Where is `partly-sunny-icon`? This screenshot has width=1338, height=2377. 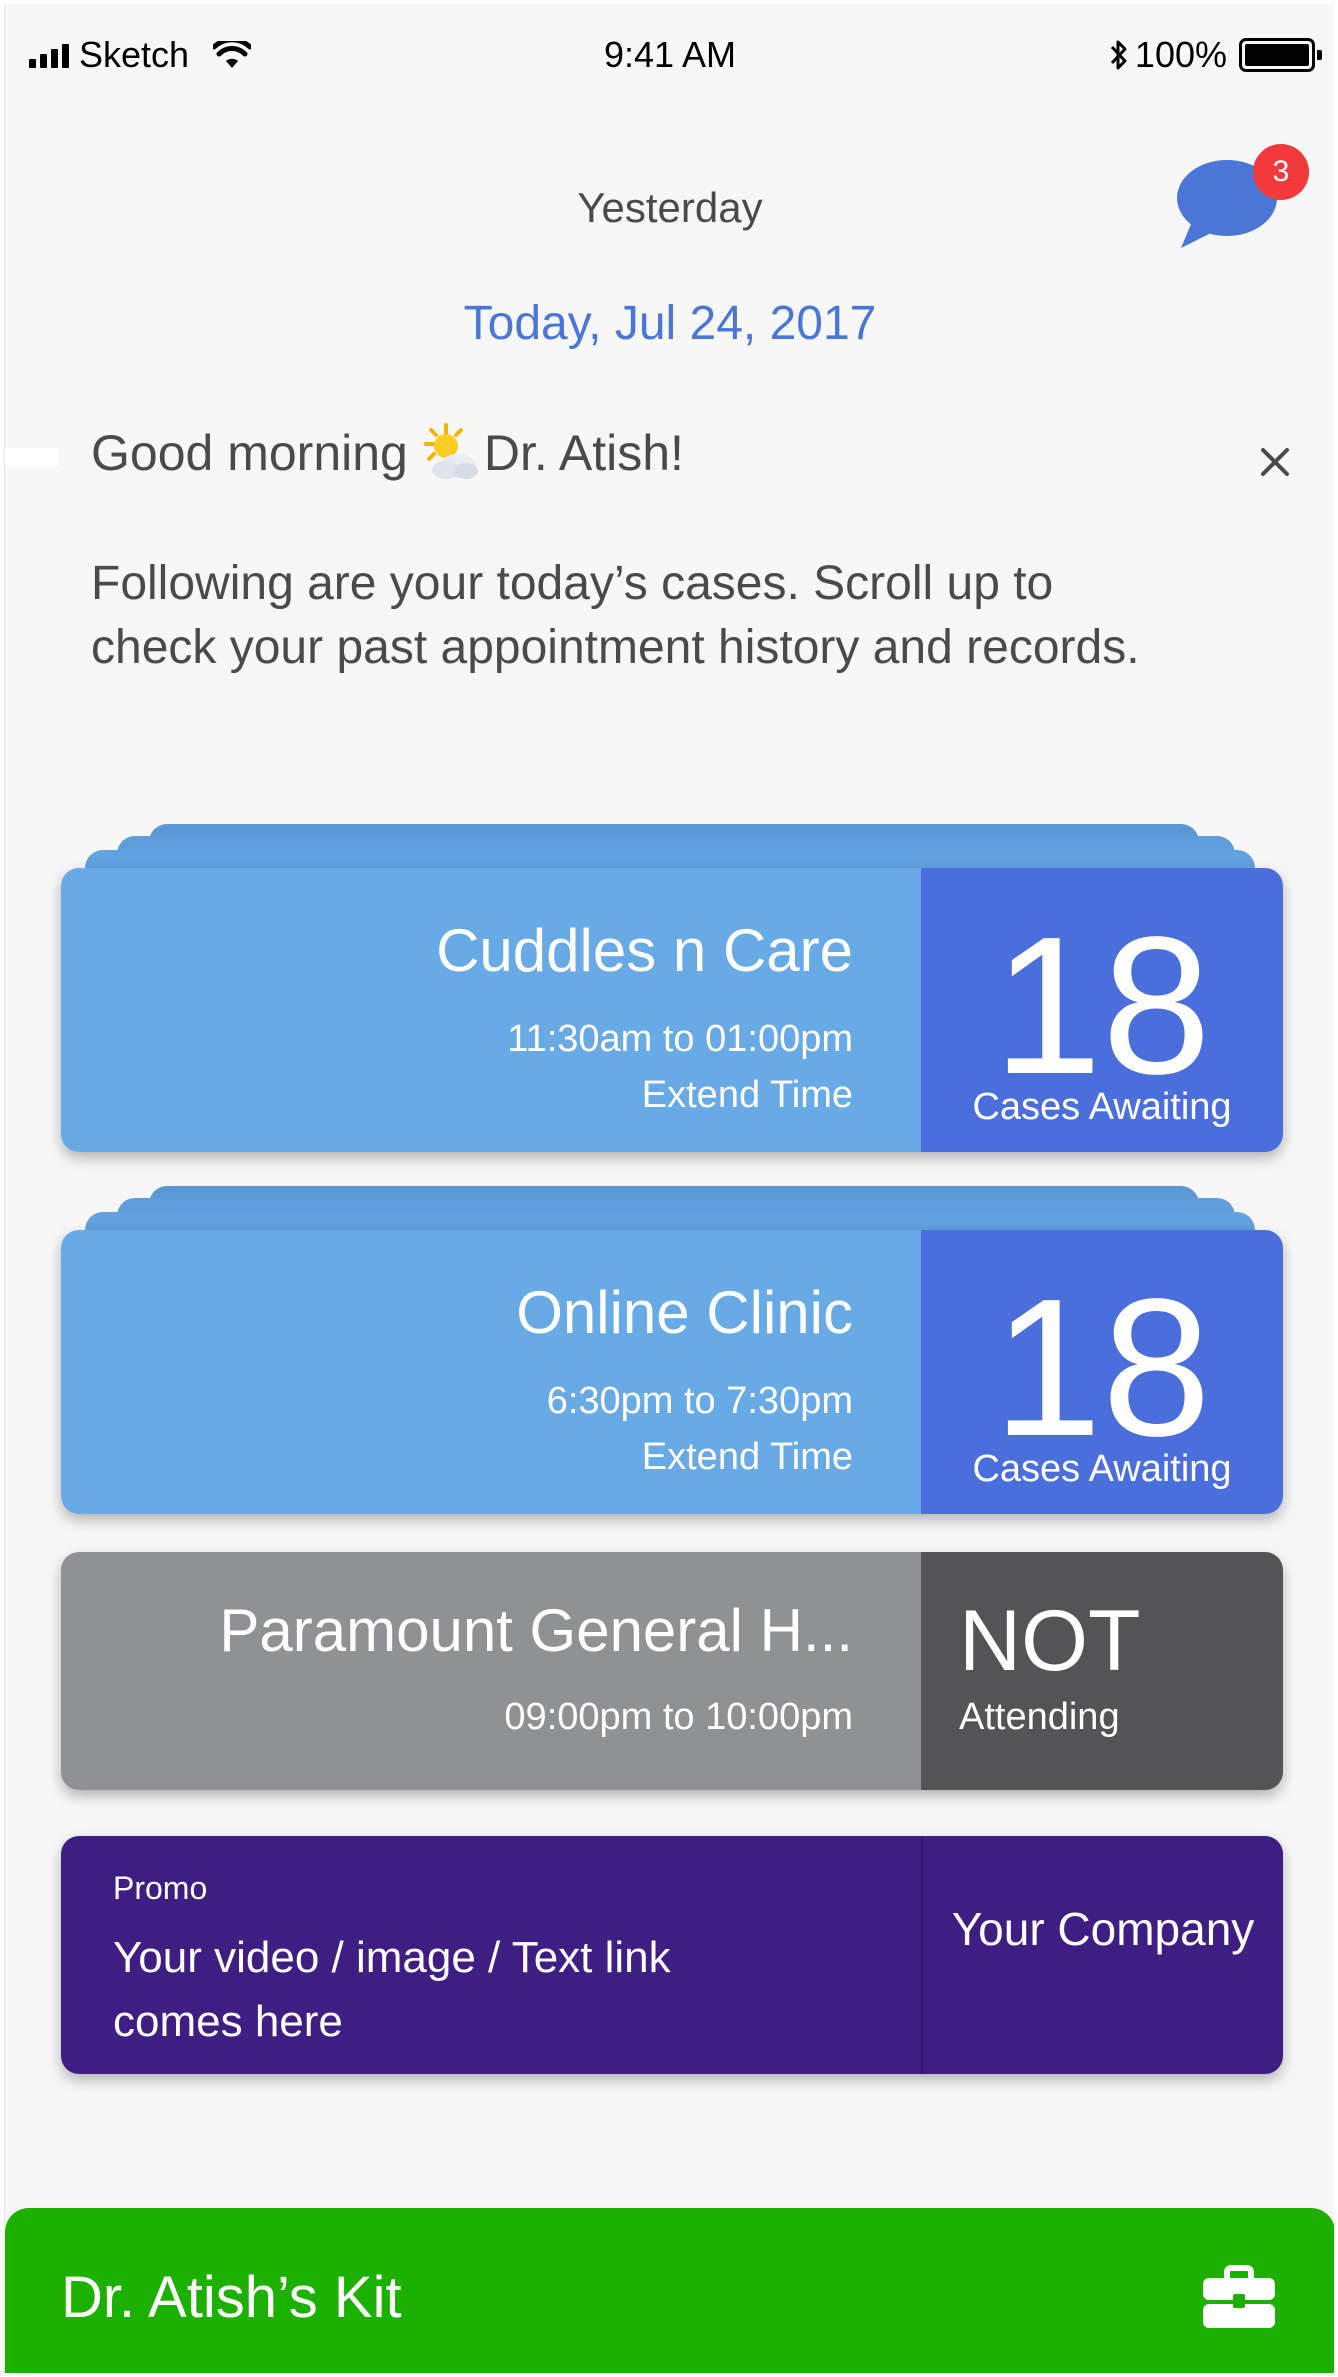 partly-sunny-icon is located at coordinates (450, 451).